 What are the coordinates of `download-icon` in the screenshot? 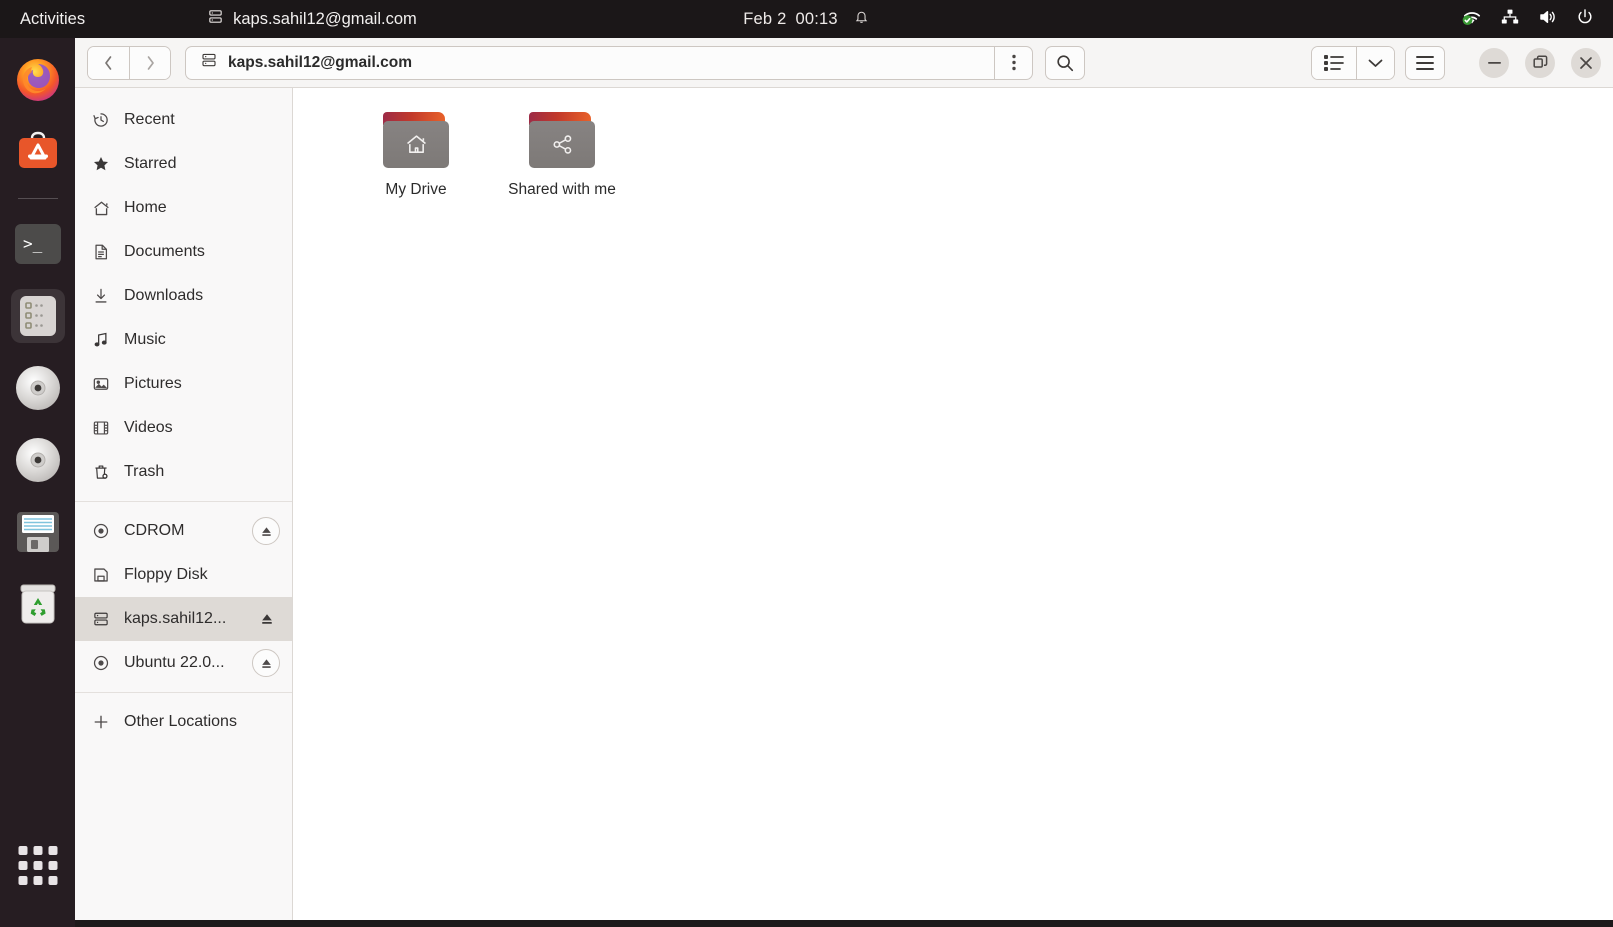 It's located at (101, 296).